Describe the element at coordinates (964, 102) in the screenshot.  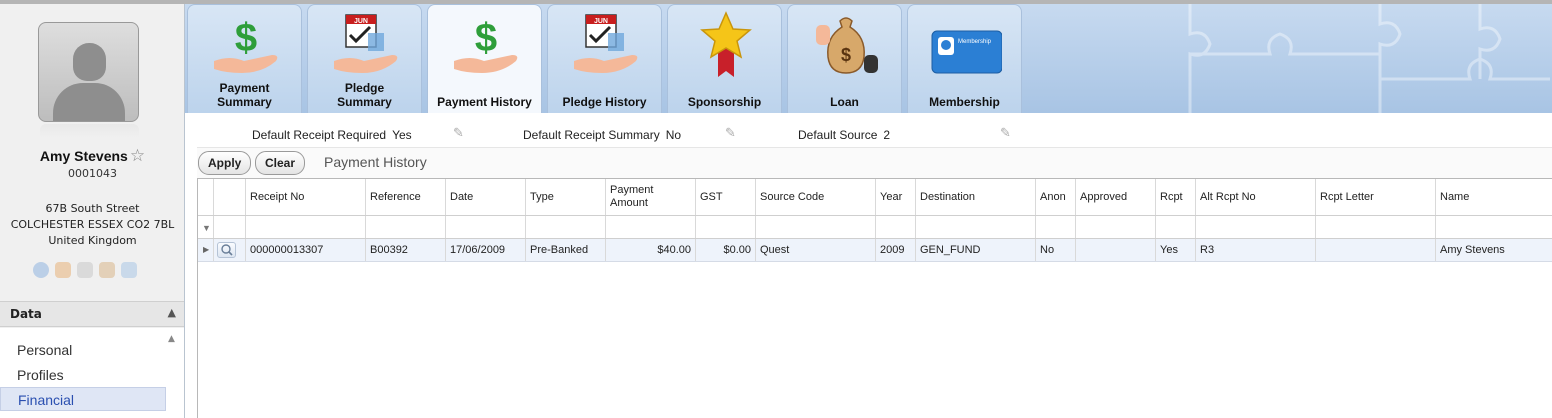
I see `tab-label: Membership` at that location.